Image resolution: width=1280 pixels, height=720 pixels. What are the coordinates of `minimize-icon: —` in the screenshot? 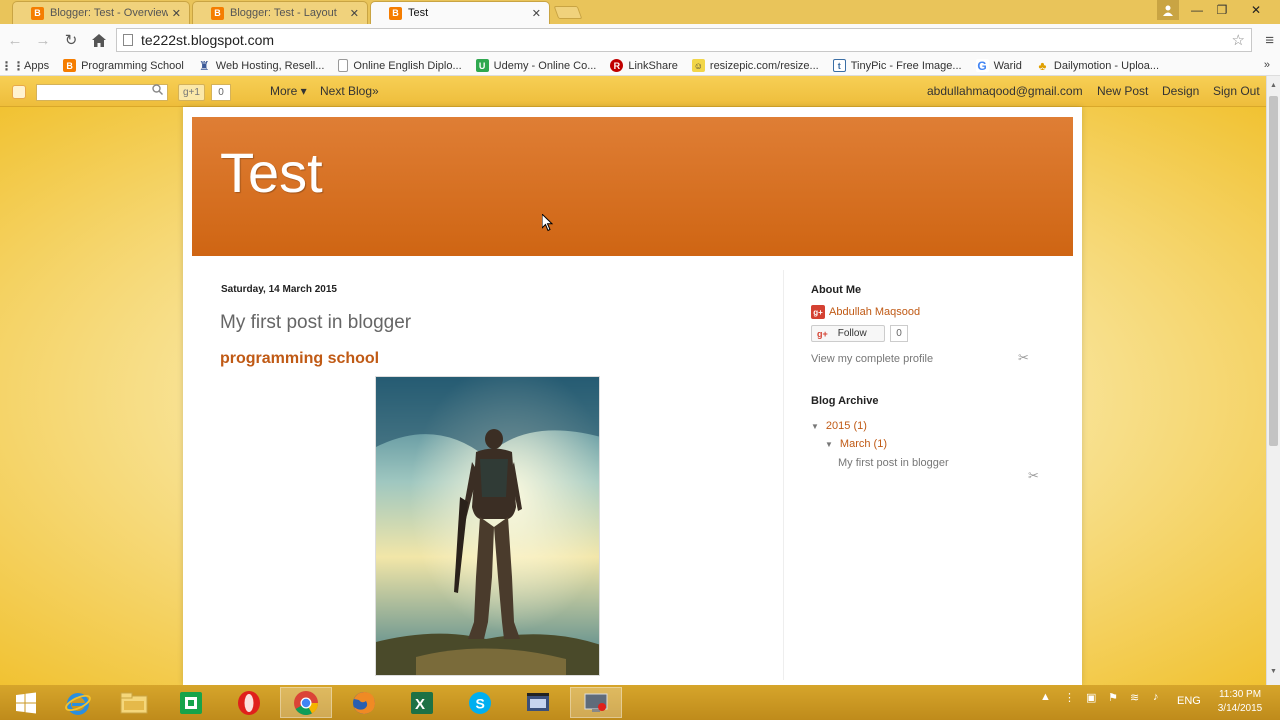 It's located at (1197, 10).